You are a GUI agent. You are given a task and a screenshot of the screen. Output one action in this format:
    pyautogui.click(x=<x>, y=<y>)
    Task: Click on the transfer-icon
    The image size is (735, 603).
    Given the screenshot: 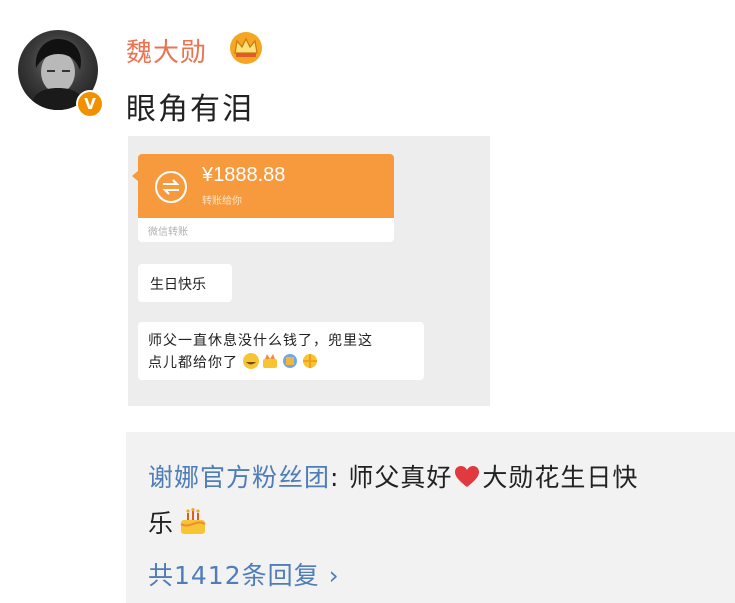 What is the action you would take?
    pyautogui.click(x=171, y=187)
    